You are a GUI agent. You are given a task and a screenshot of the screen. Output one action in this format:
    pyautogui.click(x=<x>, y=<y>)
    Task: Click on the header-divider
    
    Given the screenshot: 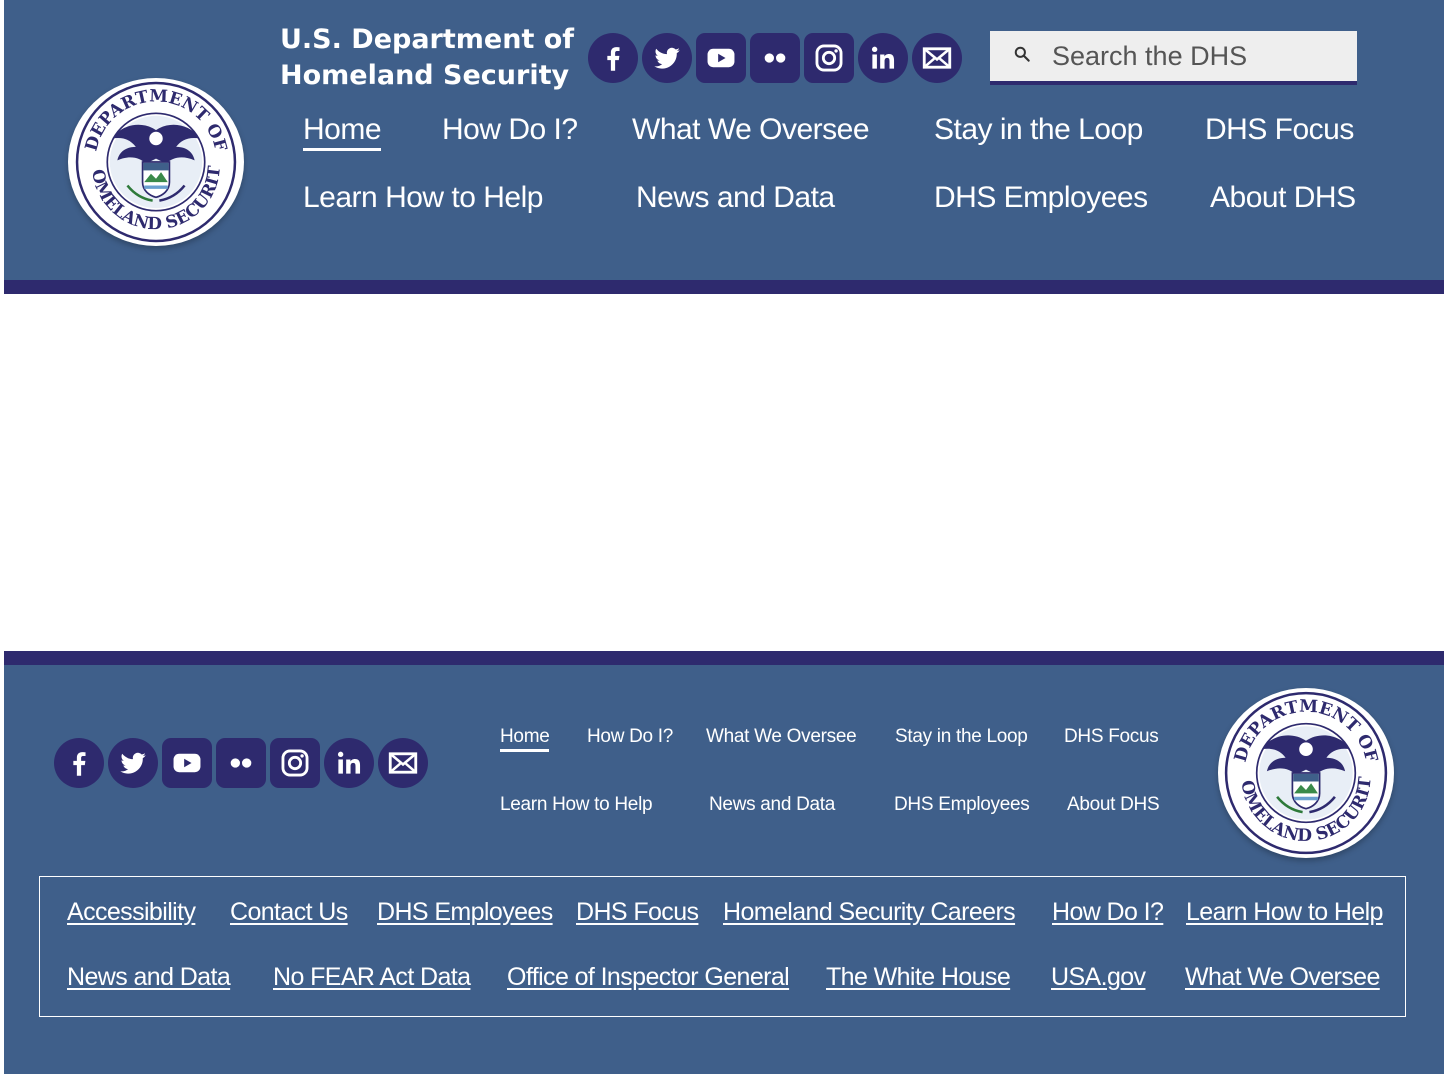 What is the action you would take?
    pyautogui.click(x=724, y=287)
    